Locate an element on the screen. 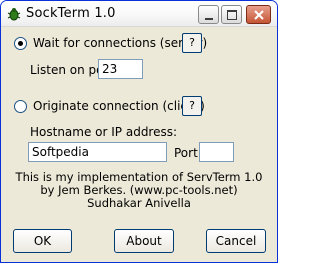 The width and height of the screenshot is (320, 263). close-icon is located at coordinates (259, 15).